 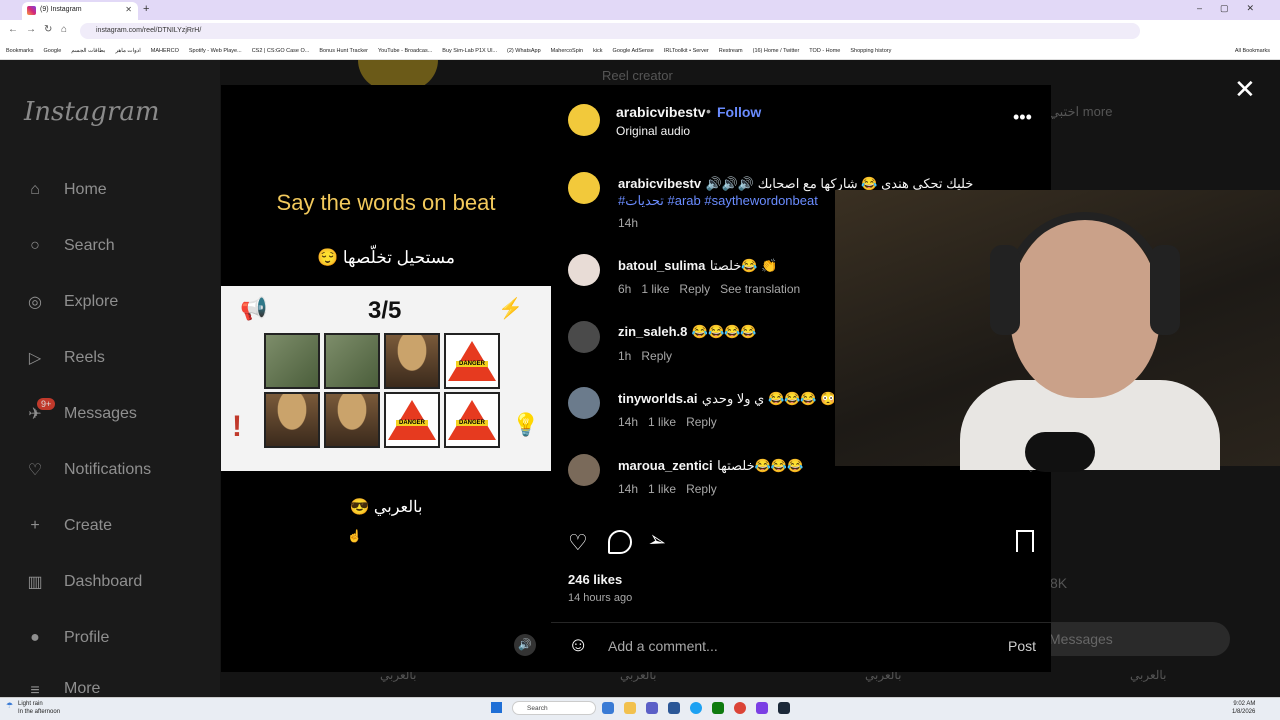 I want to click on windows-start-icon, so click(x=496, y=707).